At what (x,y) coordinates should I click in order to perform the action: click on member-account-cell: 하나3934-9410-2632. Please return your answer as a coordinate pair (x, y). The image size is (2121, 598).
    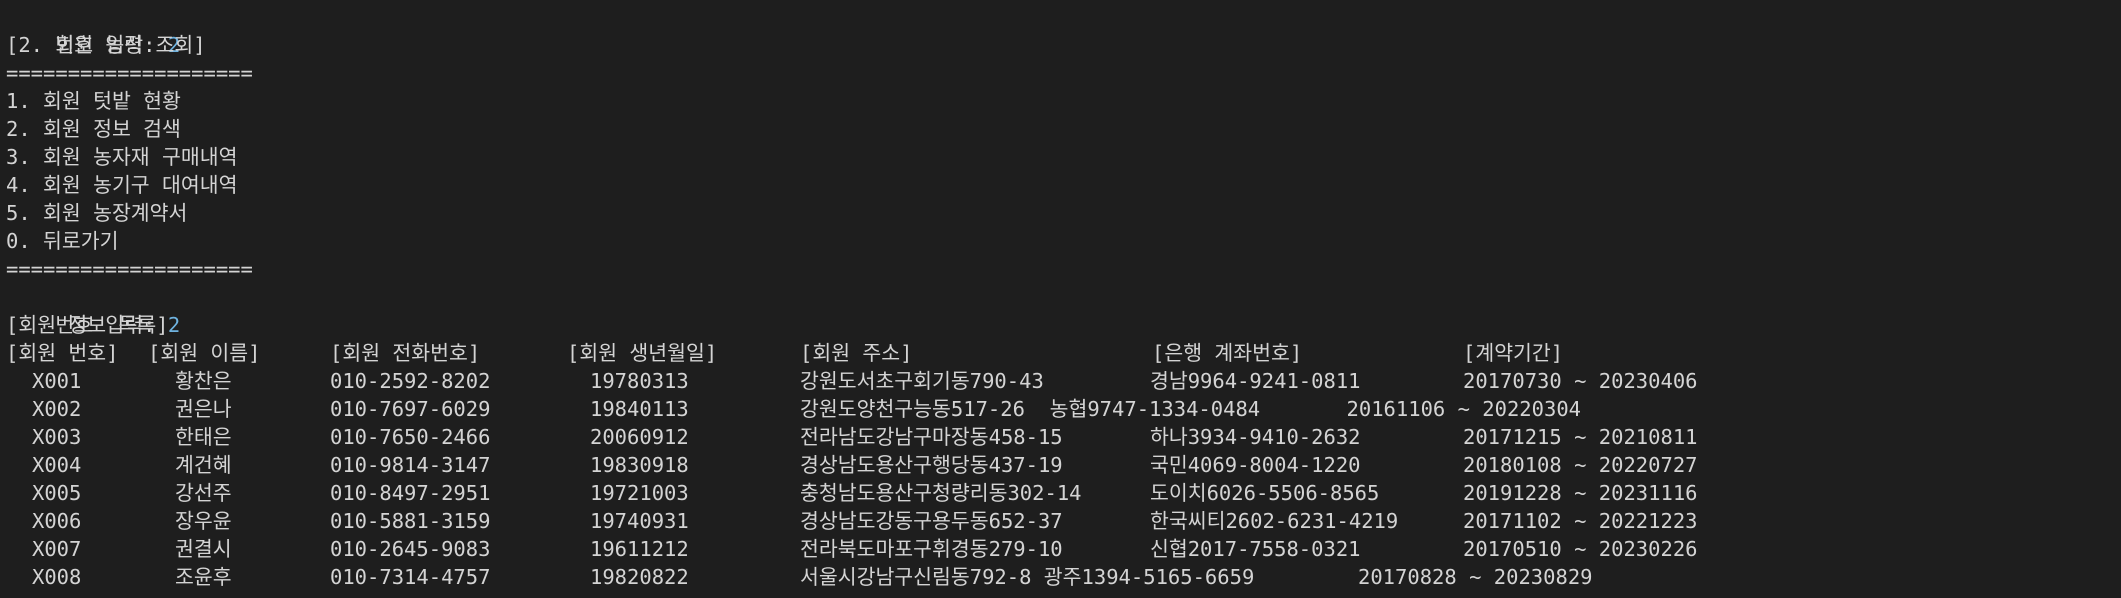
    Looking at the image, I should click on (1255, 437).